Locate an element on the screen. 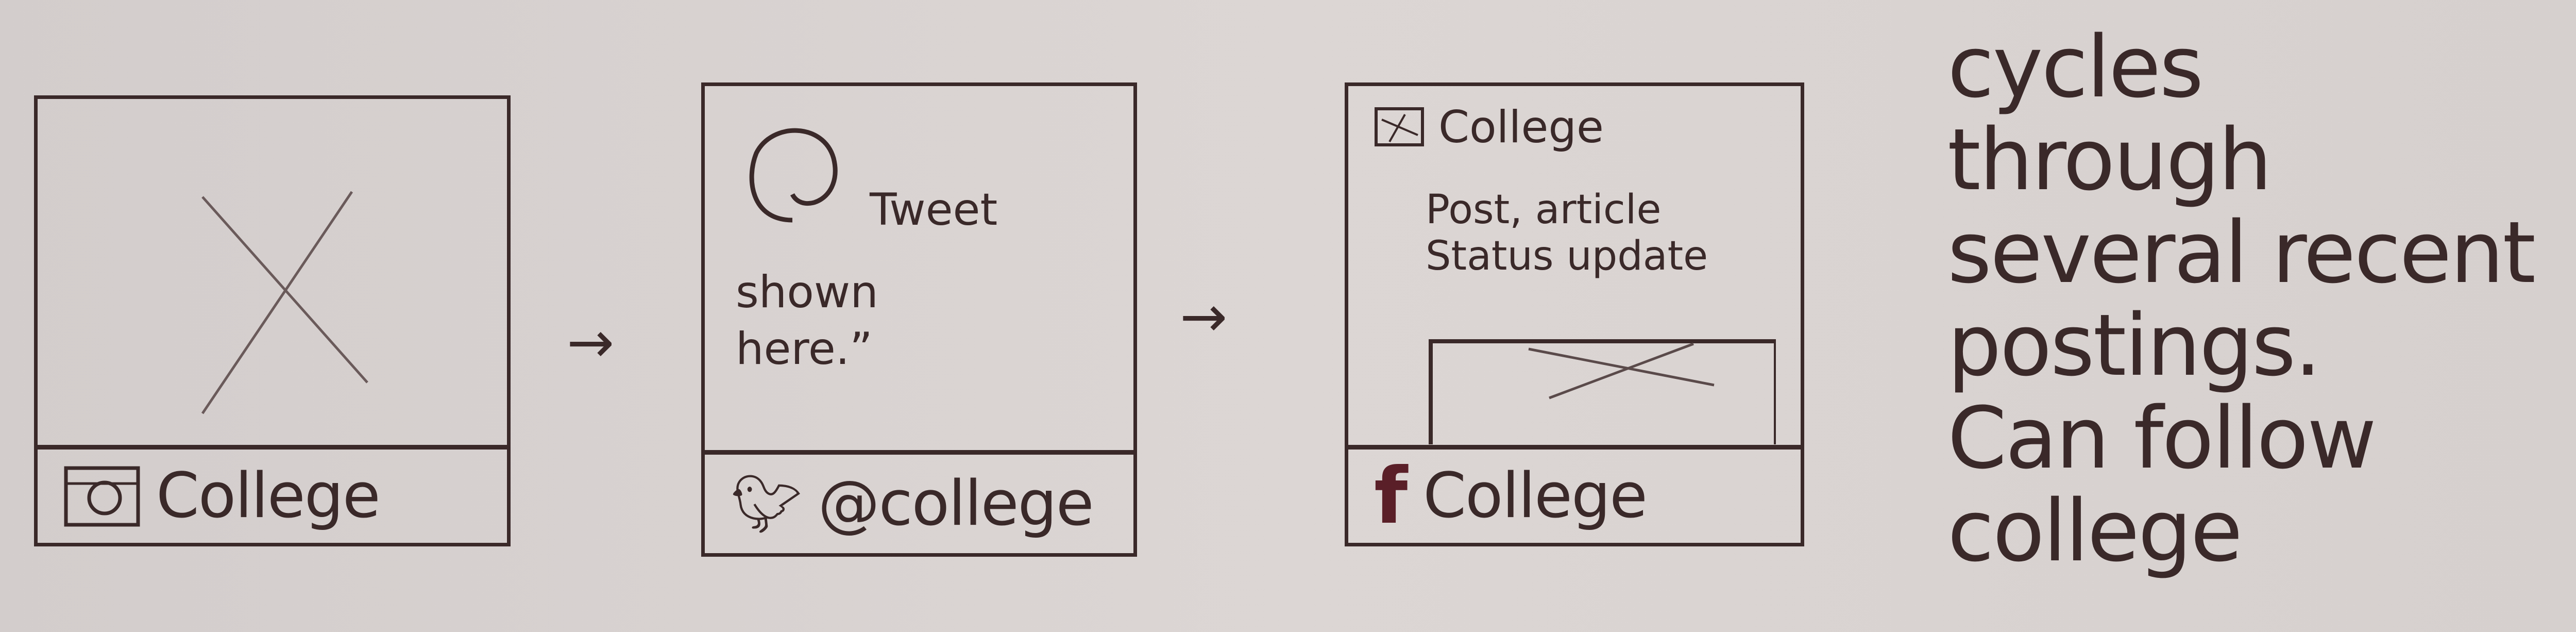  note-line: several recent is located at coordinates (2242, 252).